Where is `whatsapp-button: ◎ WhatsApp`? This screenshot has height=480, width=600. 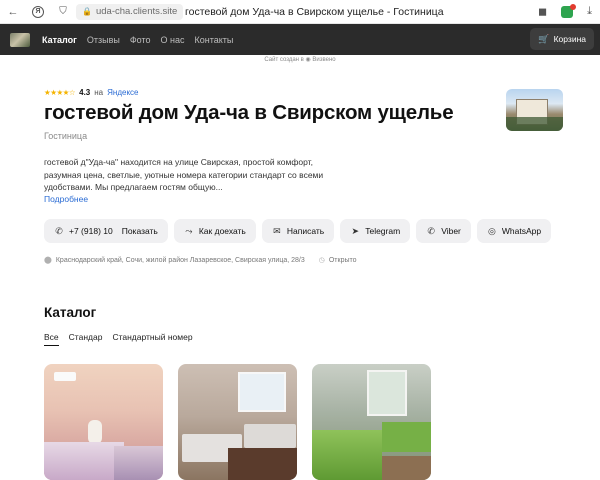 whatsapp-button: ◎ WhatsApp is located at coordinates (514, 231).